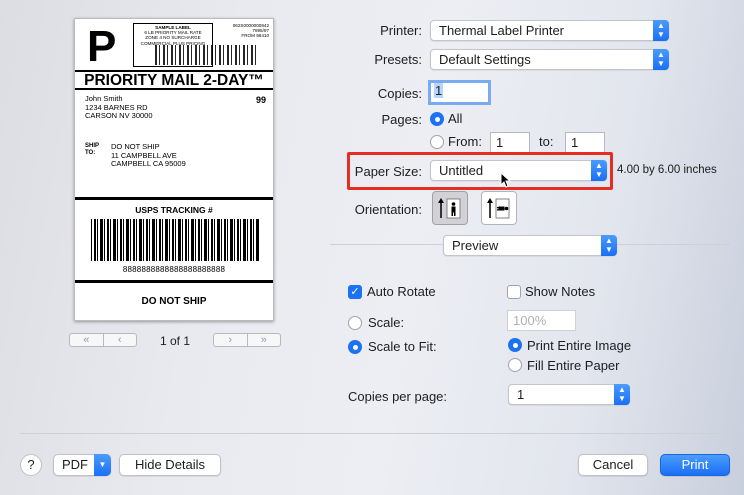 Image resolution: width=744 pixels, height=495 pixels. I want to click on service-title: PRIORITY MAIL 2-DAY™, so click(174, 80).